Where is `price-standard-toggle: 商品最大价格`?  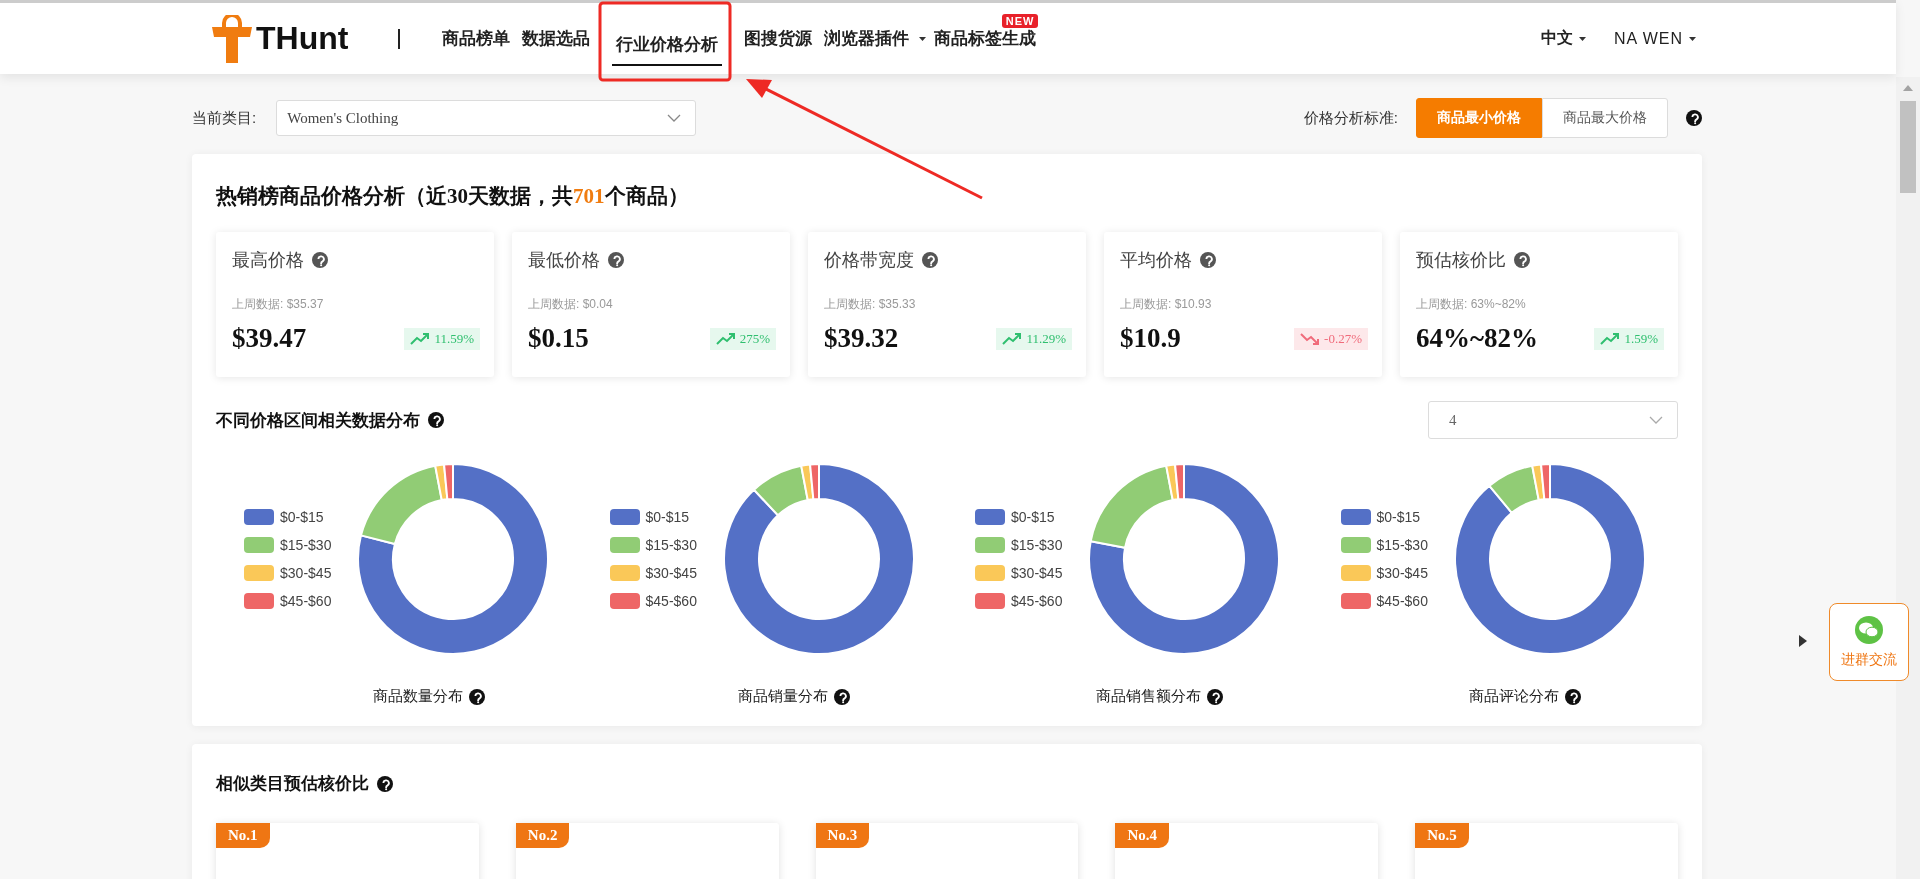
price-standard-toggle: 商品最大价格 is located at coordinates (1605, 118).